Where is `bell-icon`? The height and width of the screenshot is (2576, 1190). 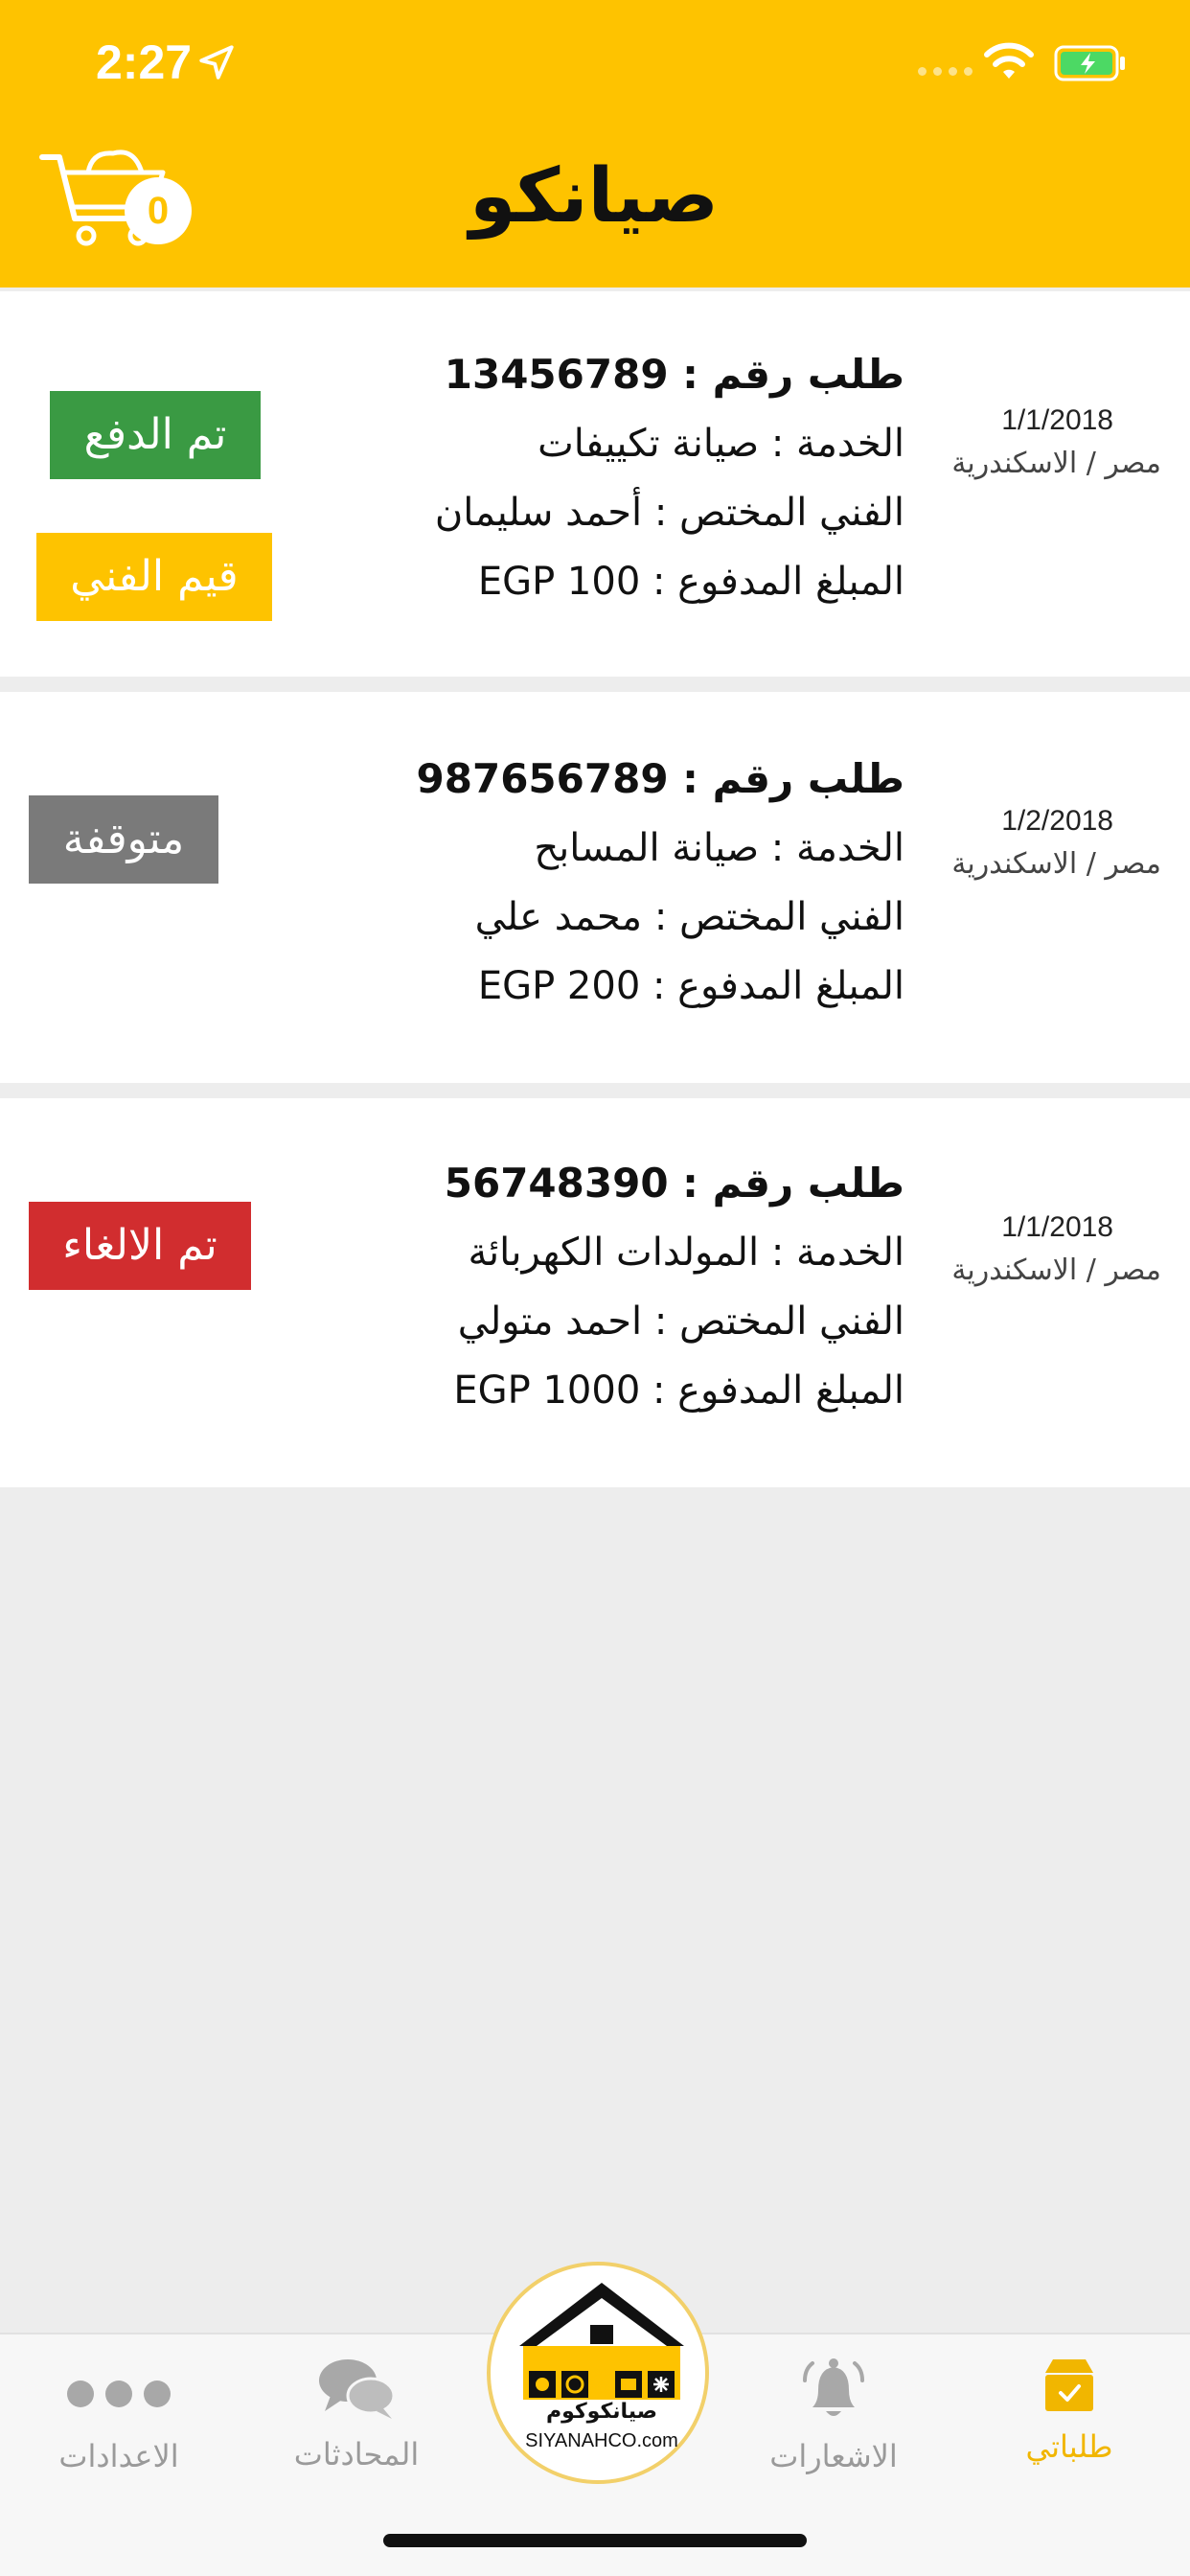
bell-icon is located at coordinates (834, 2387).